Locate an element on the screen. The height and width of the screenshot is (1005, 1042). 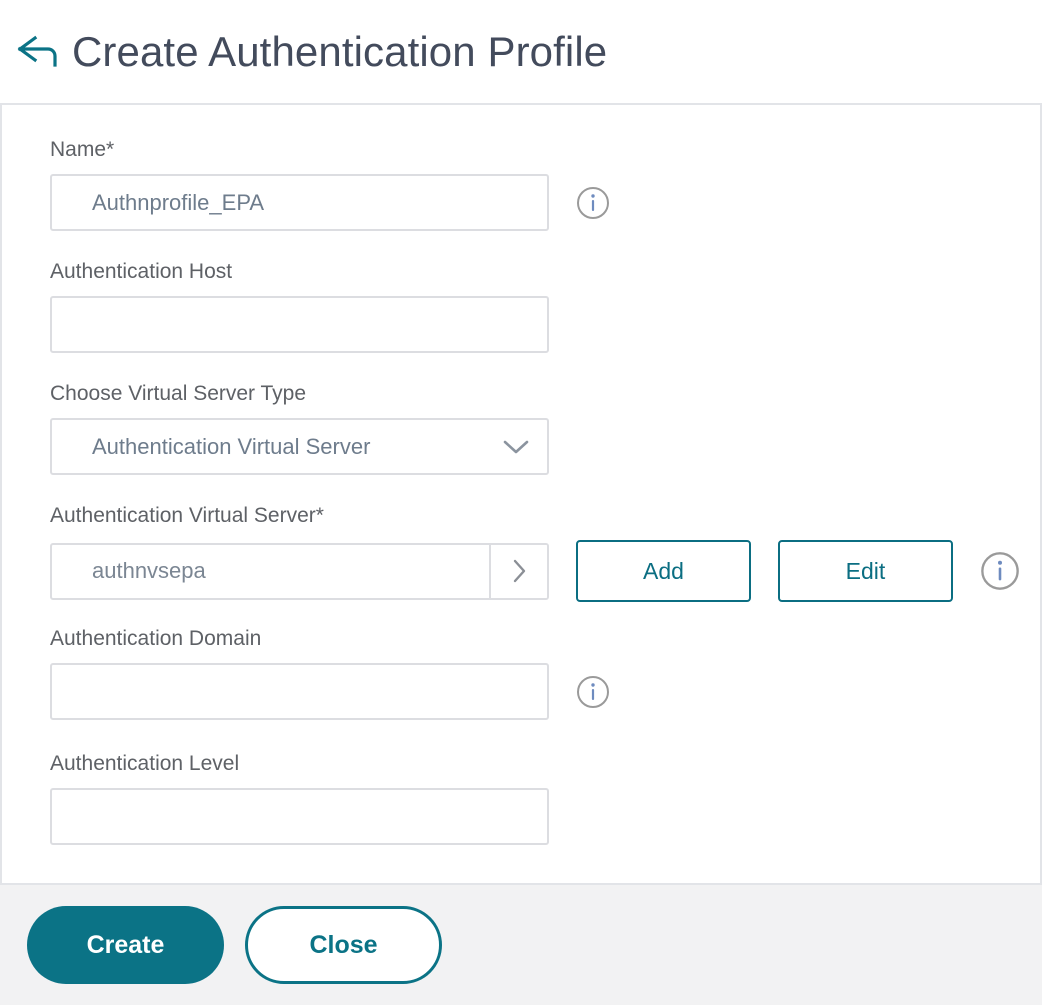
virtual-server-type-select: Authentication Virtual Server is located at coordinates (299, 446).